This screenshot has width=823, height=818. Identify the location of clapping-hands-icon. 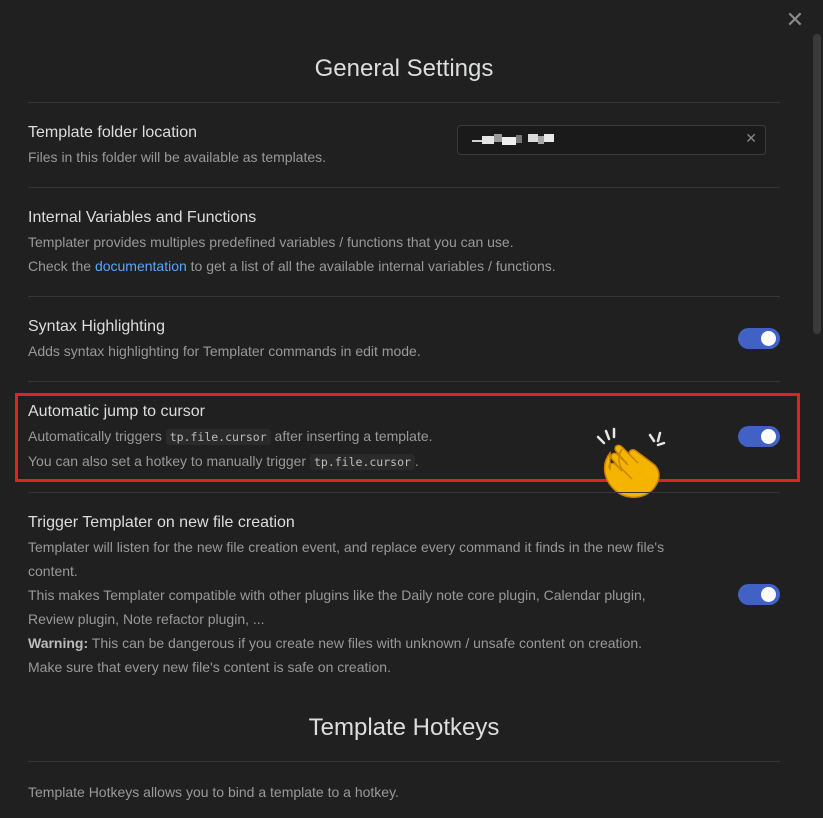
(631, 462).